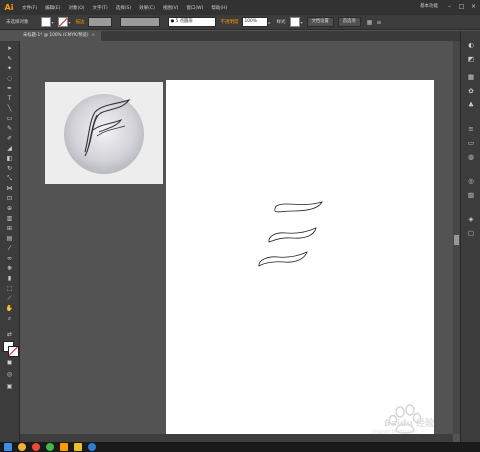 The height and width of the screenshot is (452, 480). What do you see at coordinates (9, 58) in the screenshot?
I see `direct-selection-tool-icon: ⇖` at bounding box center [9, 58].